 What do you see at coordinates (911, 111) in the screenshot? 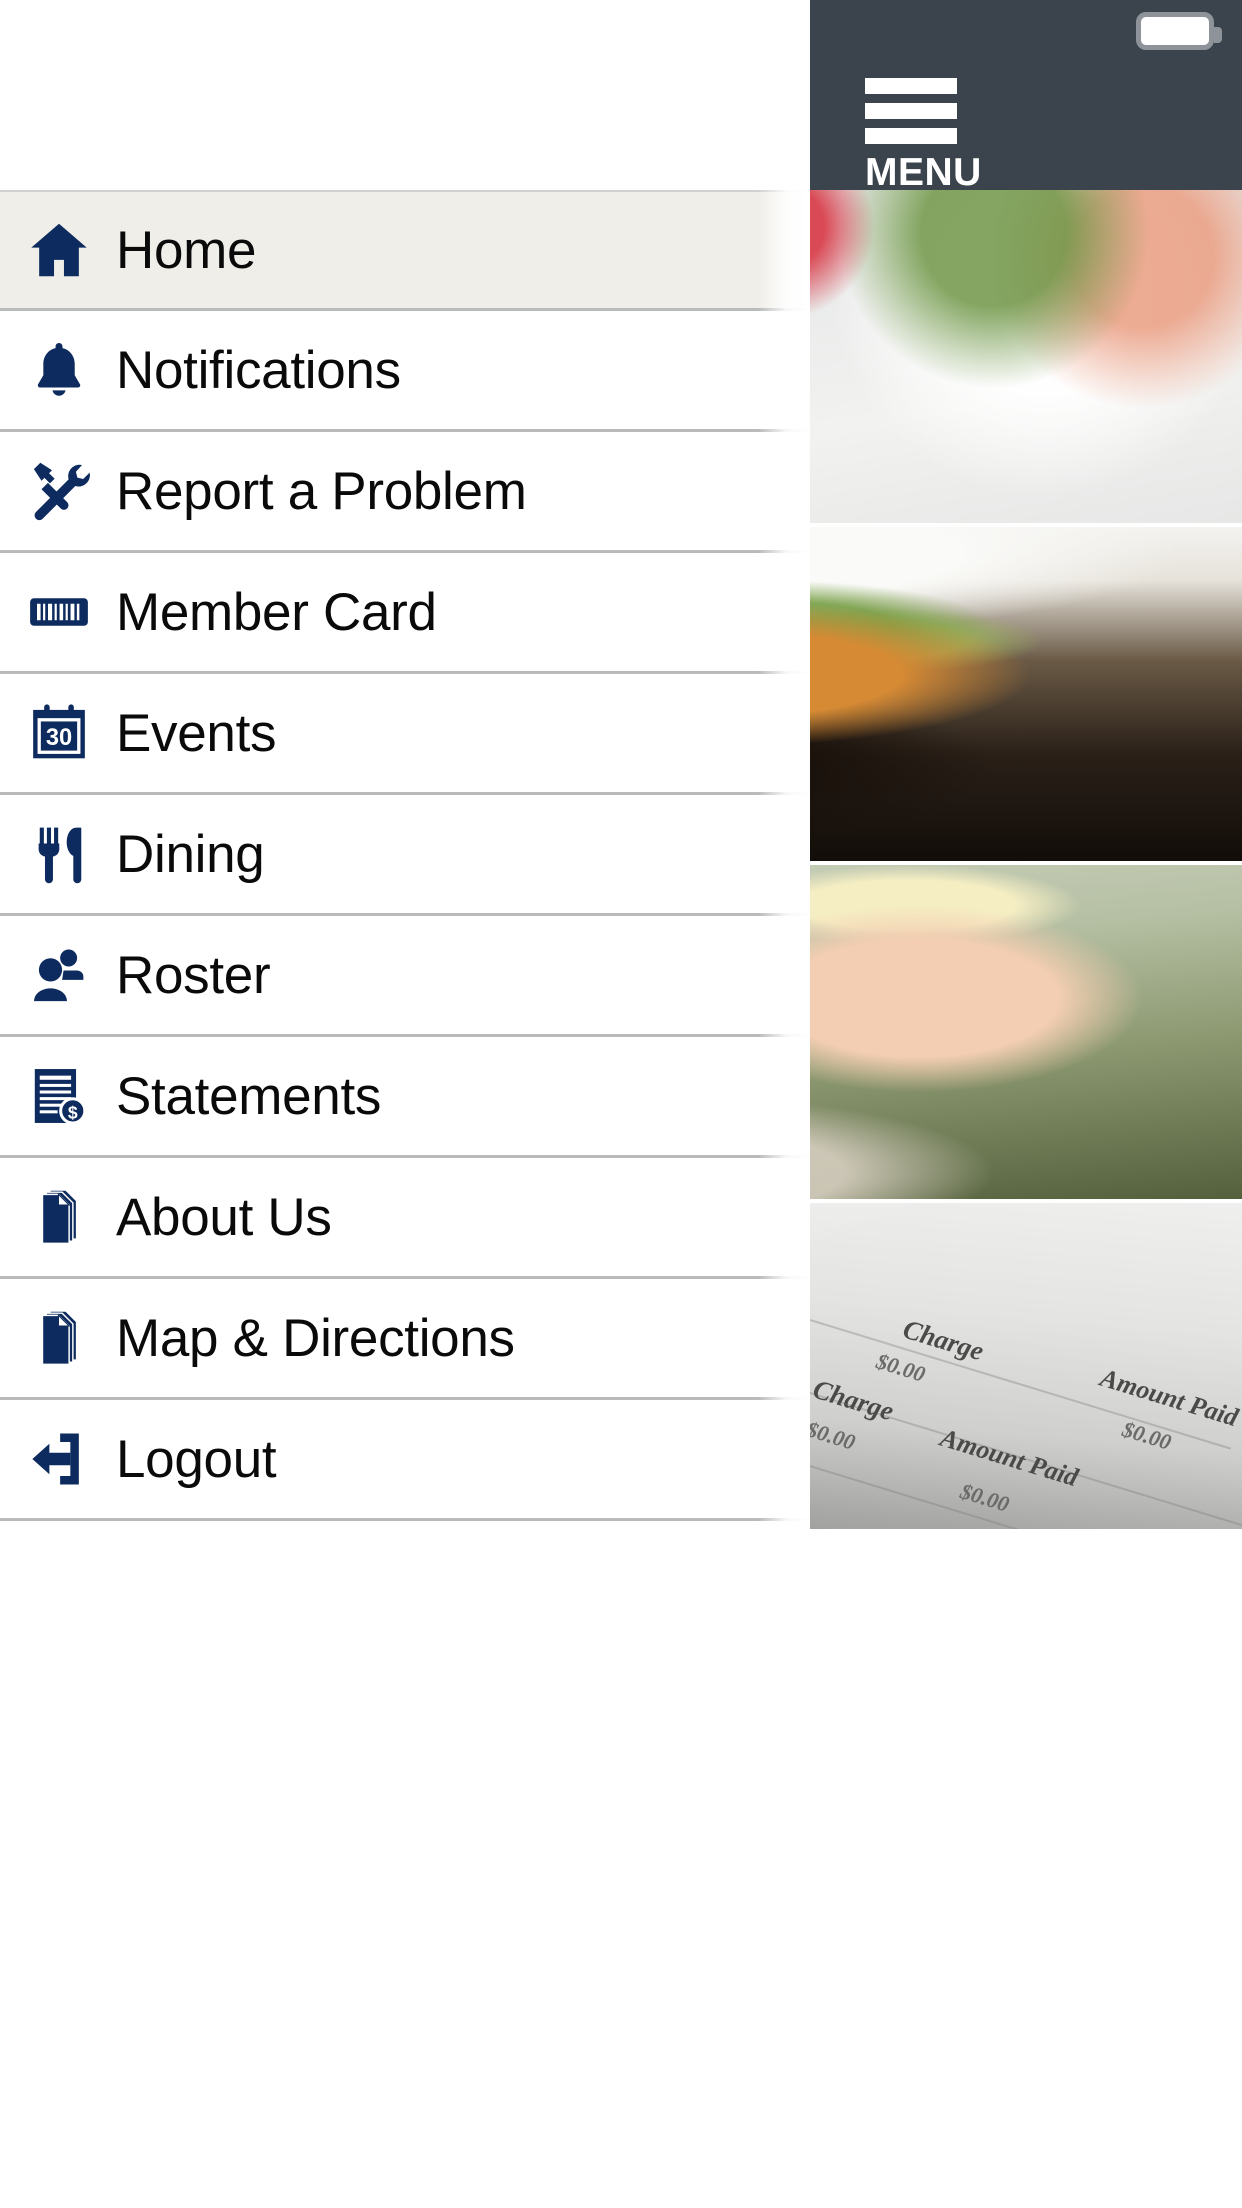
I see `hamburger-icon` at bounding box center [911, 111].